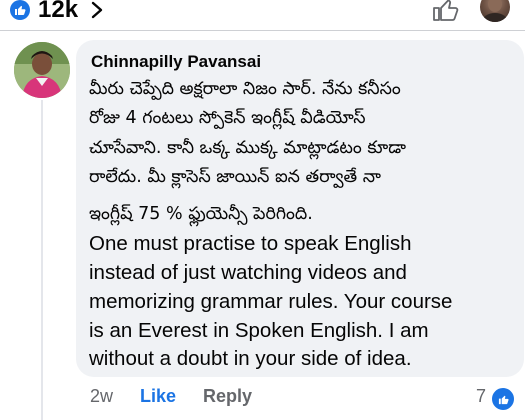  I want to click on comment-text-line: రోజు 4 గంటలు స్పోకెన్ ఇంగ్లీష్ వీడియోస్, so click(227, 118).